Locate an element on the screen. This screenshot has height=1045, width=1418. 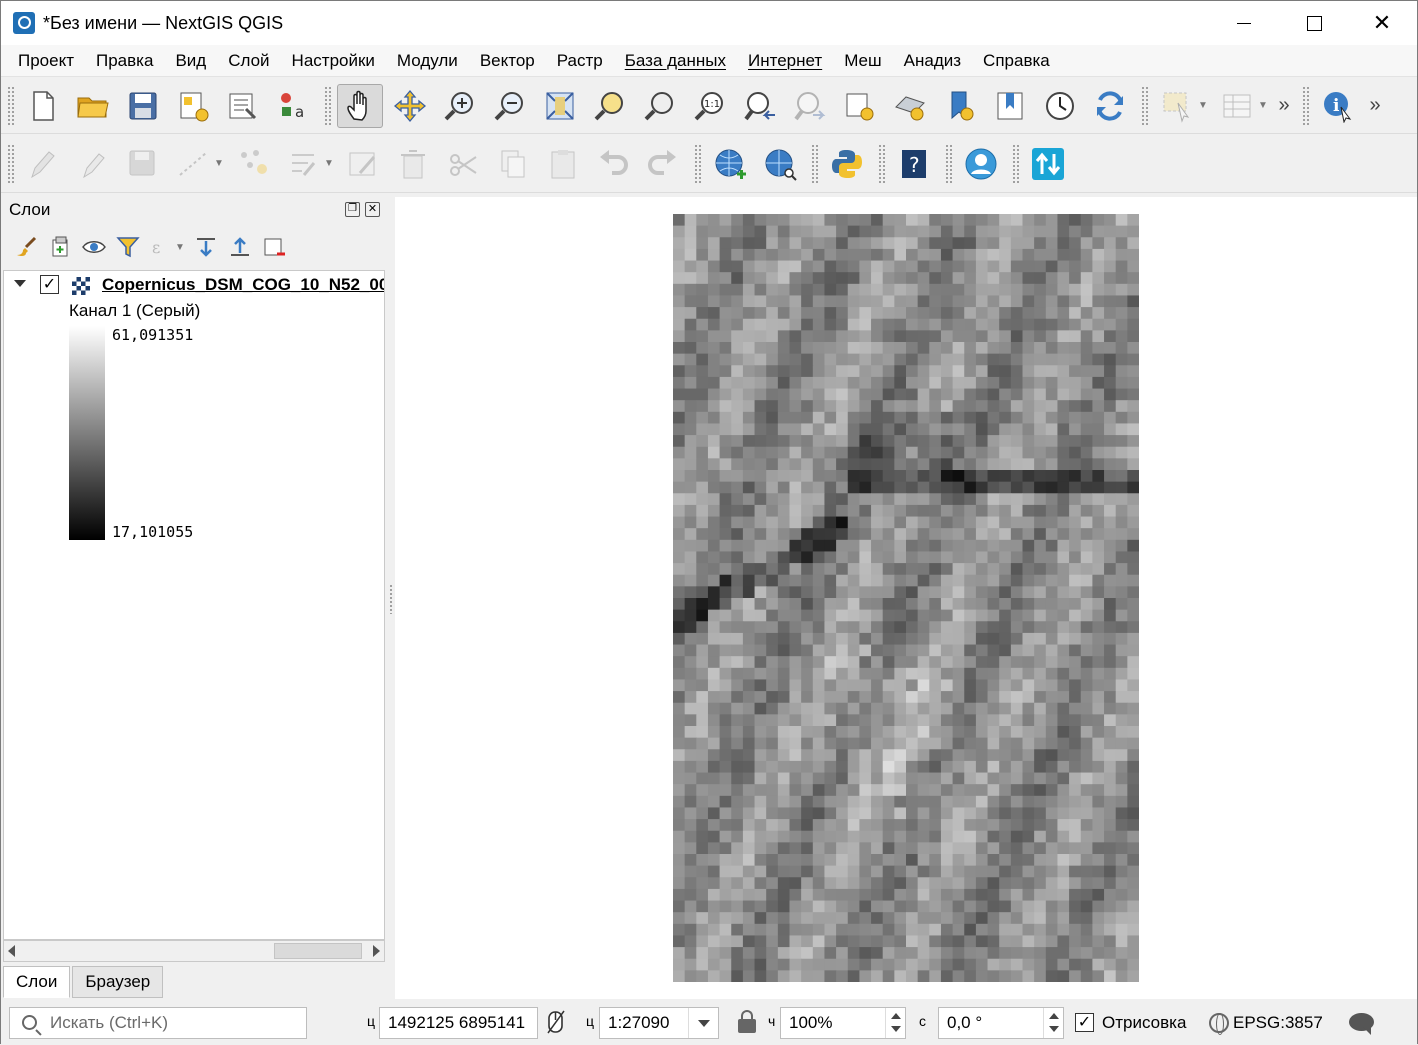
locator-search is located at coordinates (158, 1023).